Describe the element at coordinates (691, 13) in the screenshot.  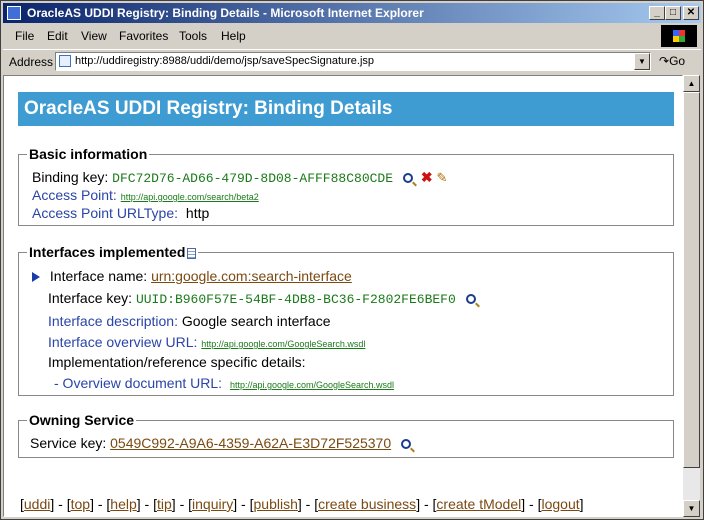
I see `close-button: ✕` at that location.